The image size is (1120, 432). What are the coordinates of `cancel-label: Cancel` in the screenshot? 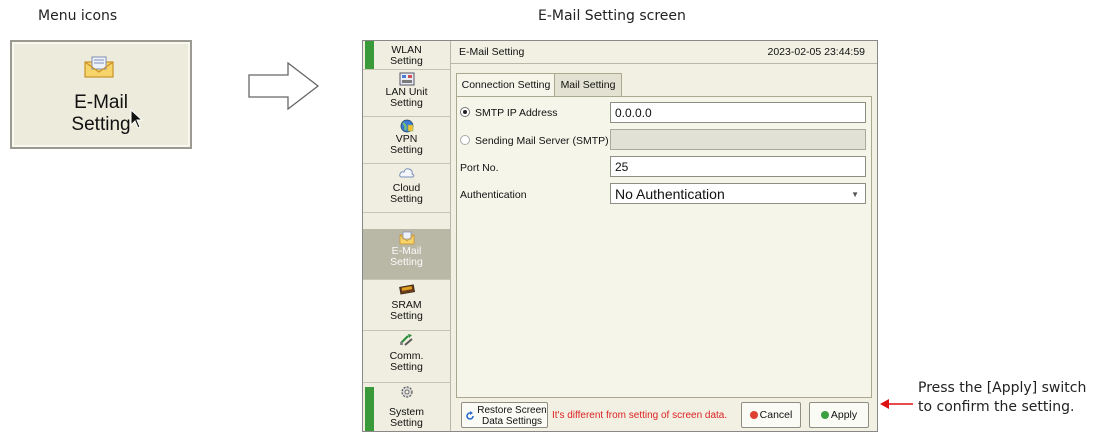 It's located at (776, 415).